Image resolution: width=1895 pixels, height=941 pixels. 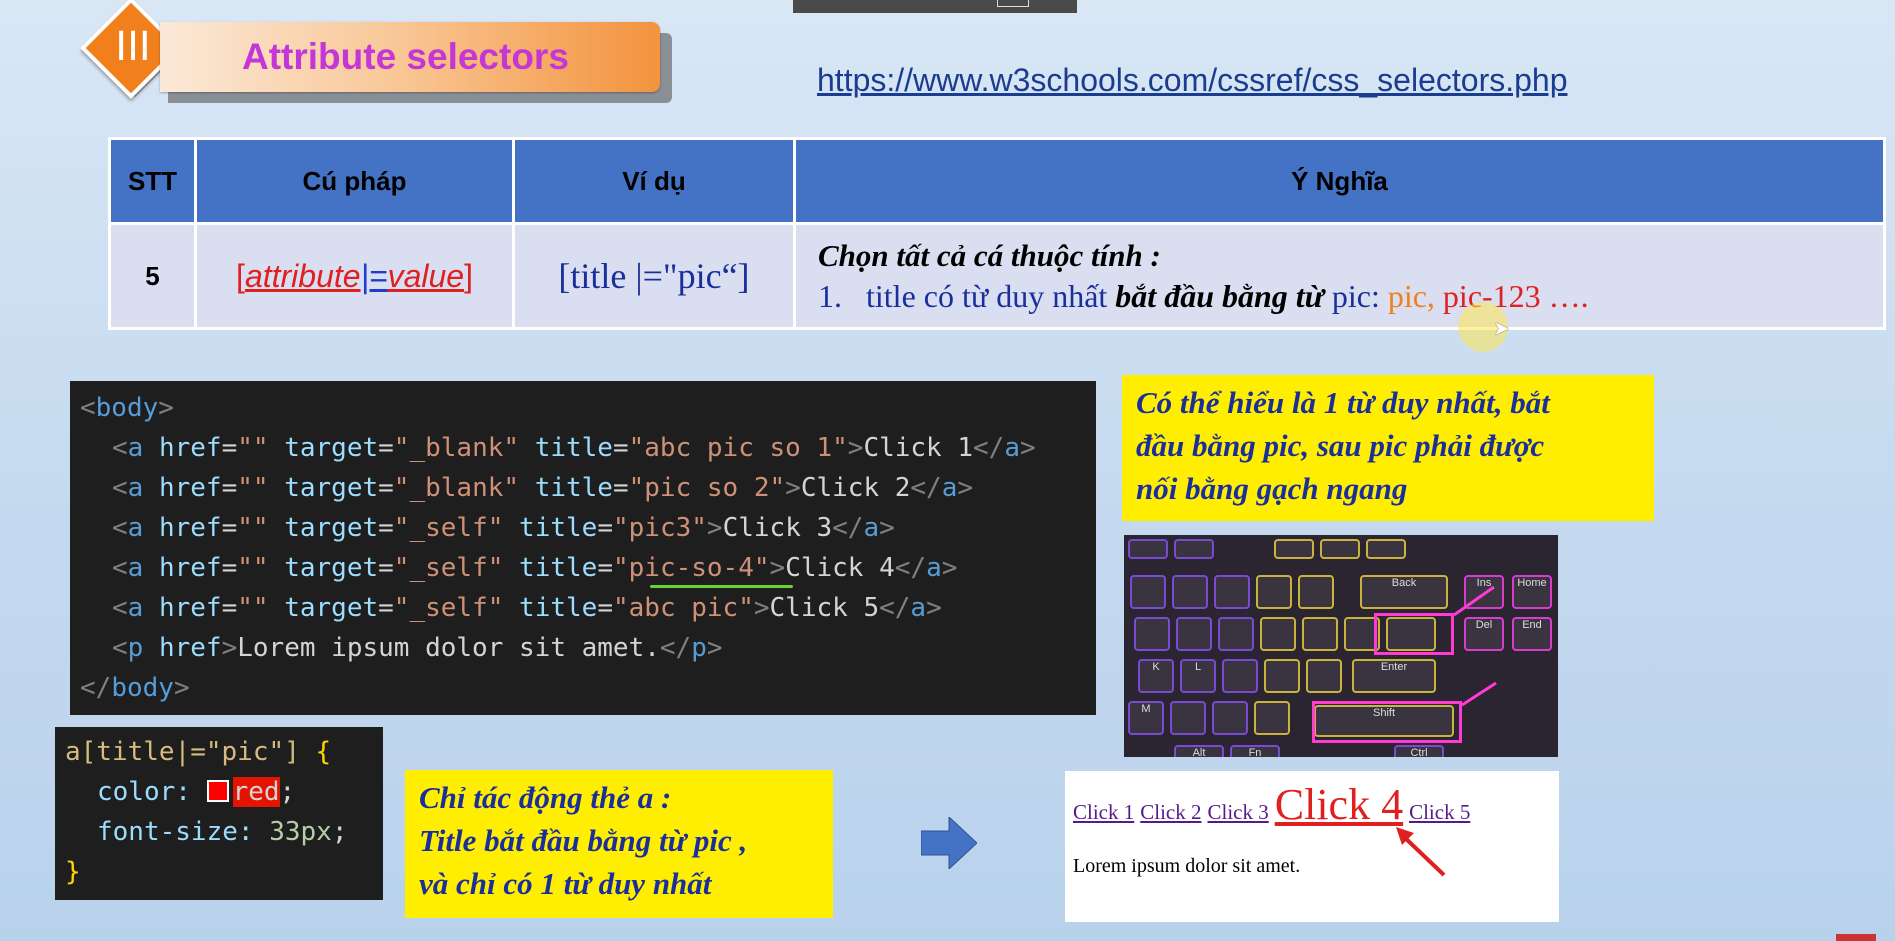 I want to click on title-banner: Attribute selectors, so click(x=410, y=57).